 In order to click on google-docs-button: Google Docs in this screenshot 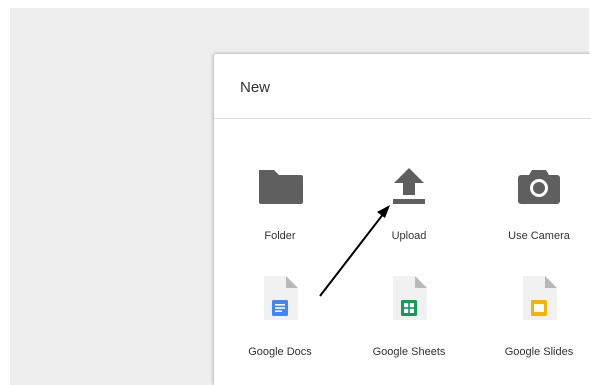, I will do `click(280, 327)`.